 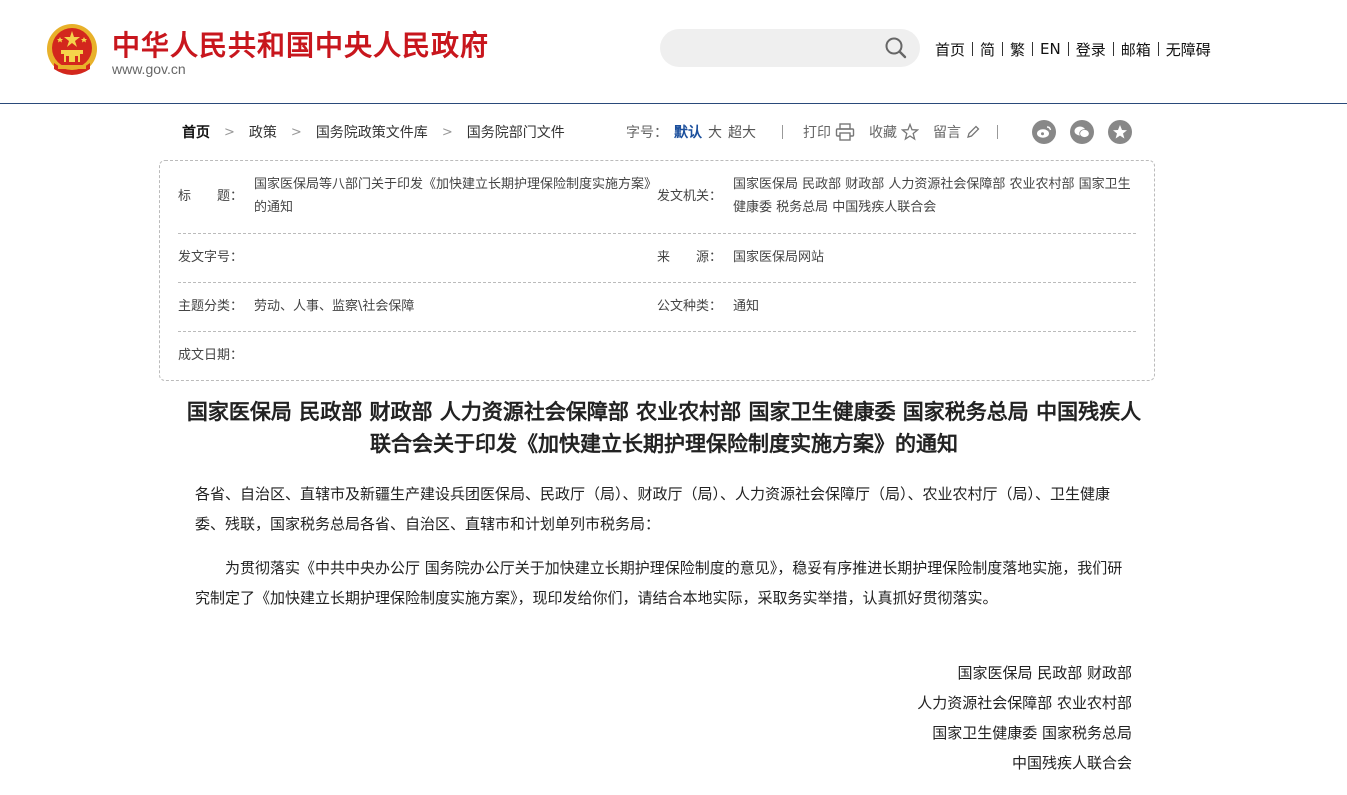 What do you see at coordinates (771, 48) in the screenshot?
I see `search-input` at bounding box center [771, 48].